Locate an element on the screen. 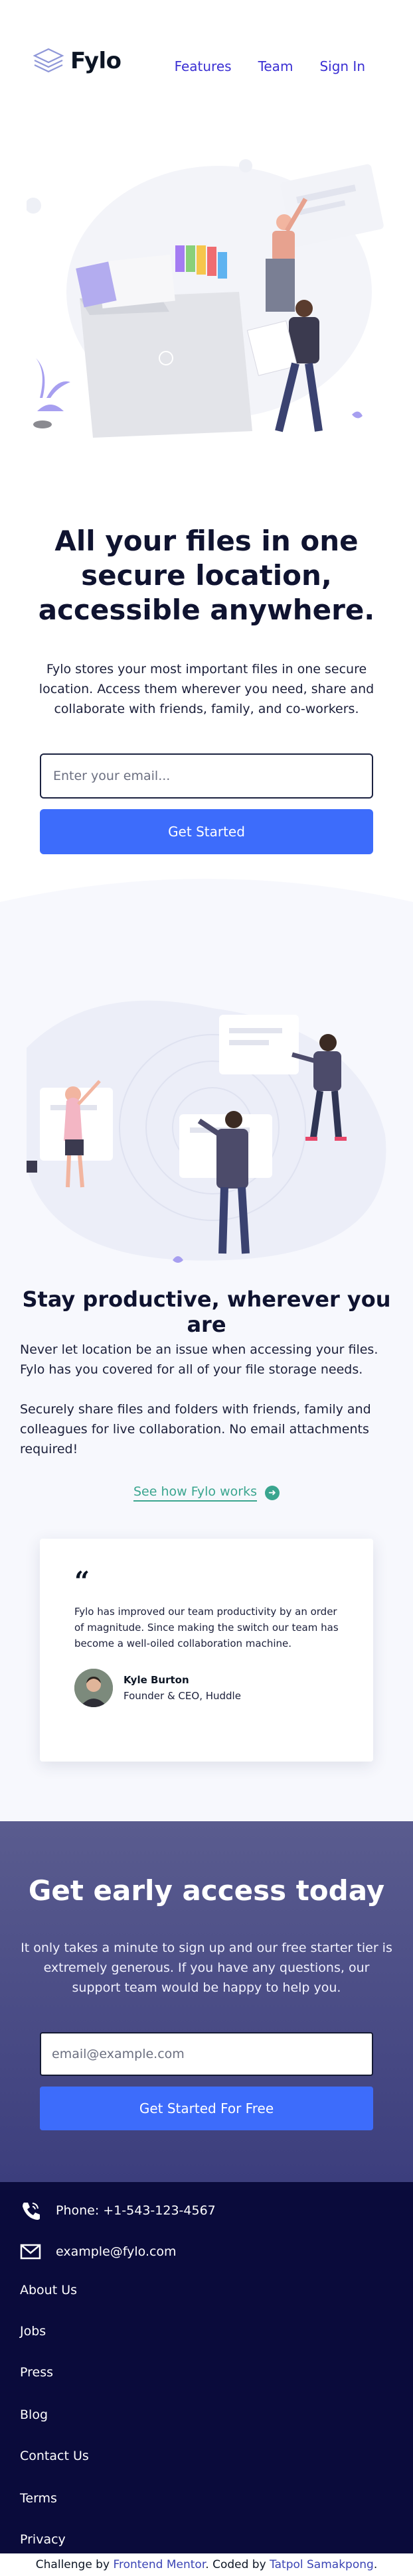 This screenshot has width=413, height=2576. testimonial-author: Kyle Burton Founder & CEO, Huddle is located at coordinates (207, 1688).